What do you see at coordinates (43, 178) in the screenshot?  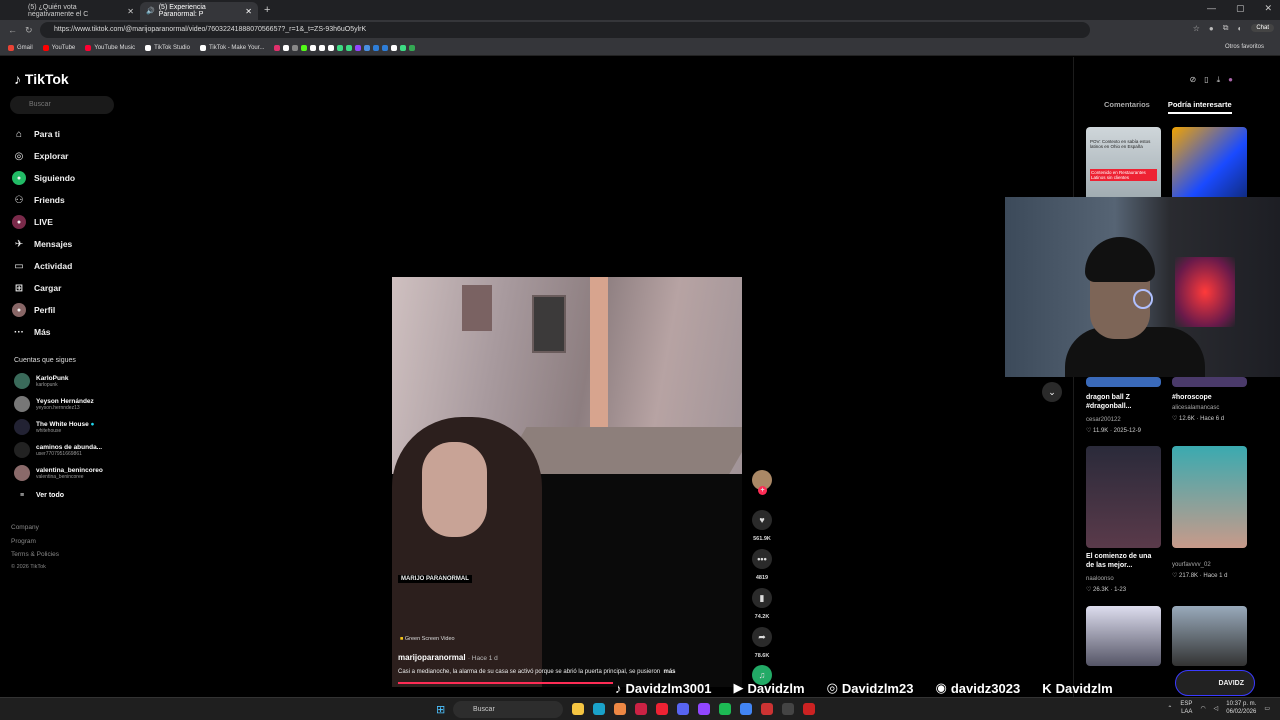 I see `nav-siguiendo: ● Siguiendo` at bounding box center [43, 178].